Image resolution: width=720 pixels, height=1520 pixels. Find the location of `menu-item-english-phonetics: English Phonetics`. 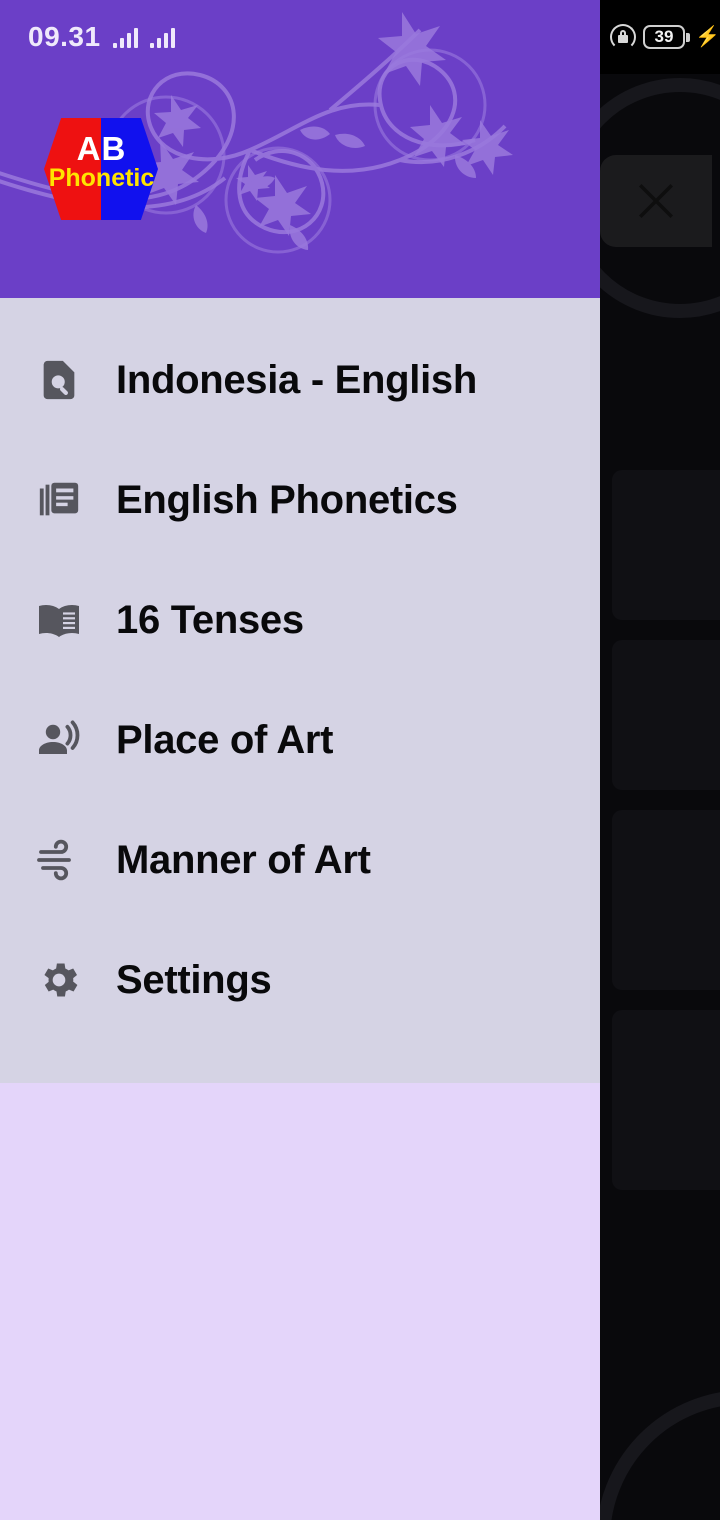

menu-item-english-phonetics: English Phonetics is located at coordinates (300, 500).